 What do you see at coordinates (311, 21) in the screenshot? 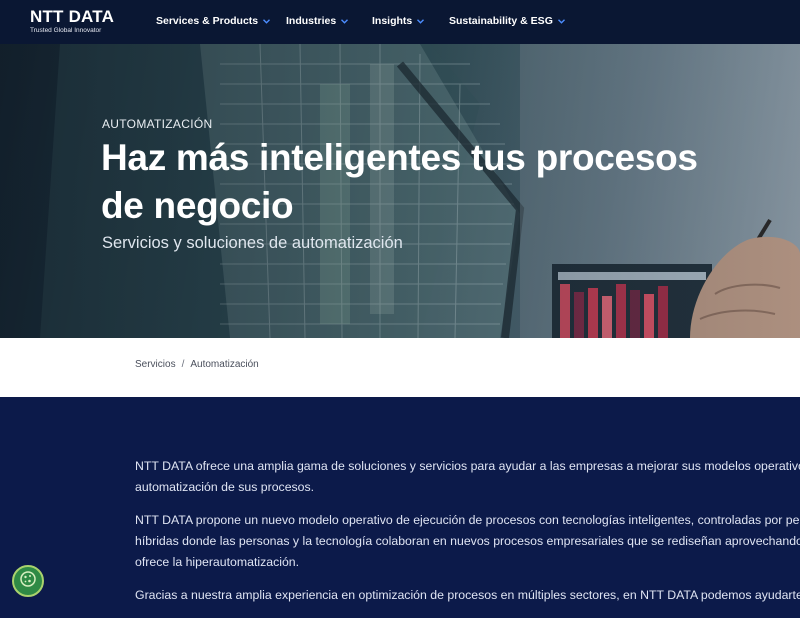
I see `nav-label: Industries` at bounding box center [311, 21].